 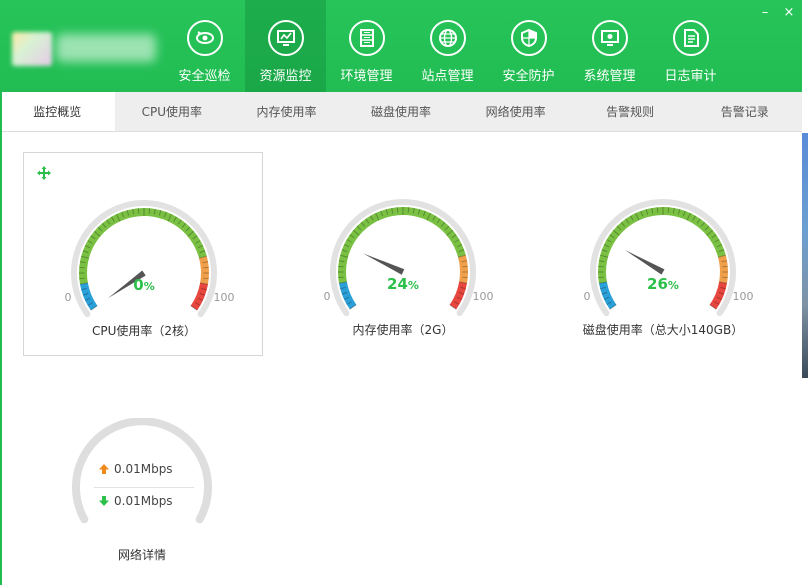 What do you see at coordinates (403, 284) in the screenshot?
I see `gauge-value: 24%` at bounding box center [403, 284].